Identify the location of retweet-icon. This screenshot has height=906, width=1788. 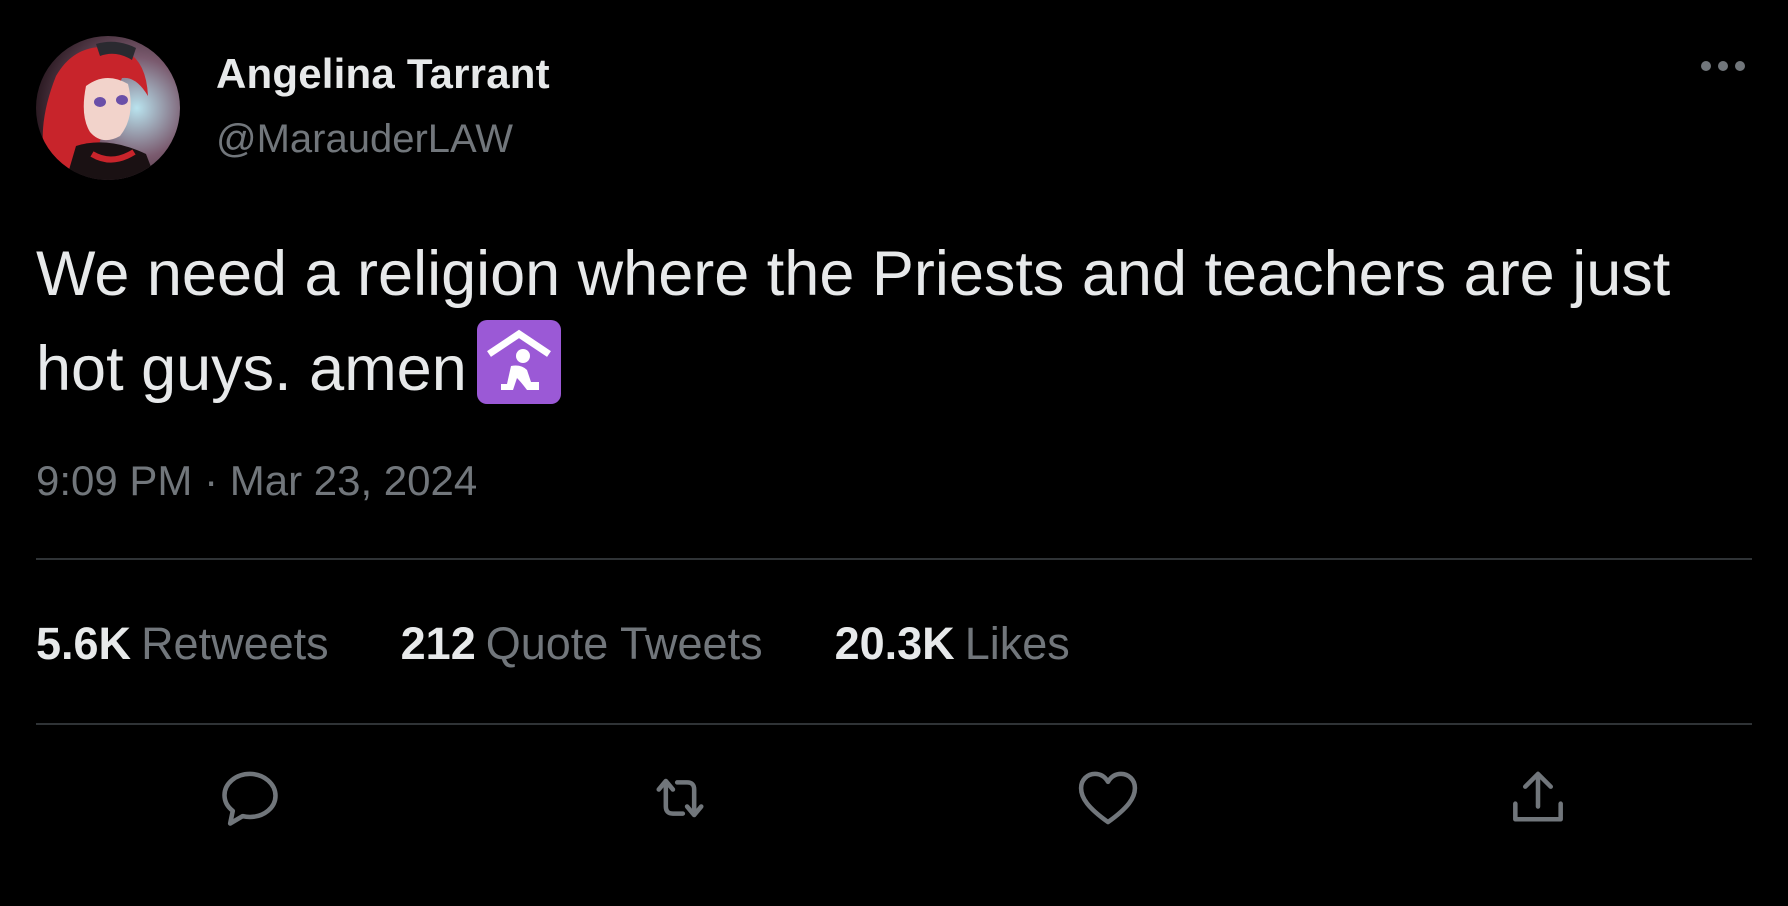
(680, 798).